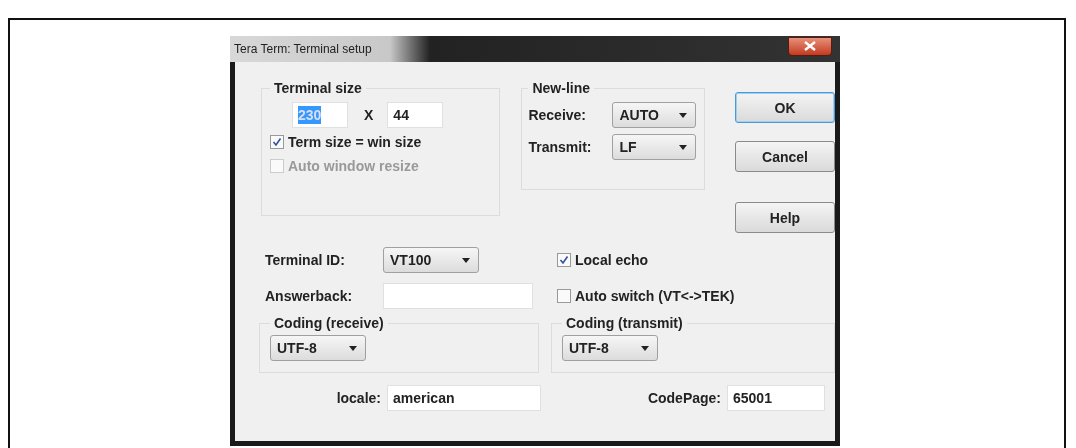  I want to click on window-title: Tera Term: Terminal setup, so click(303, 49).